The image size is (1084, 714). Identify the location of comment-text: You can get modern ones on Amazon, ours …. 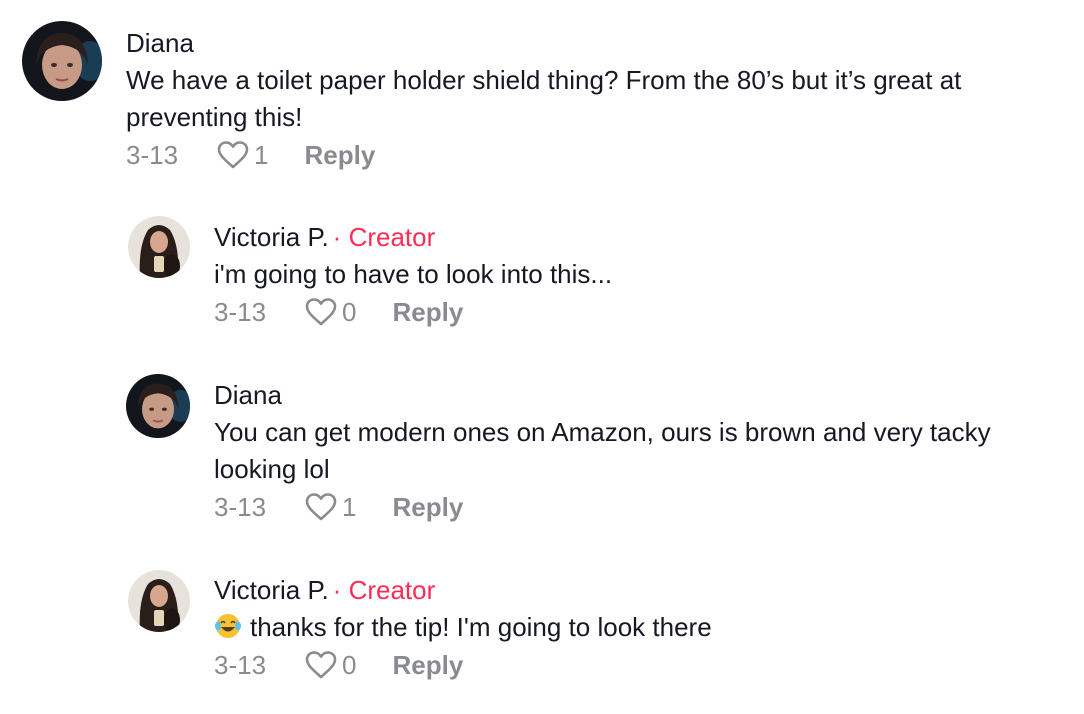
(602, 450).